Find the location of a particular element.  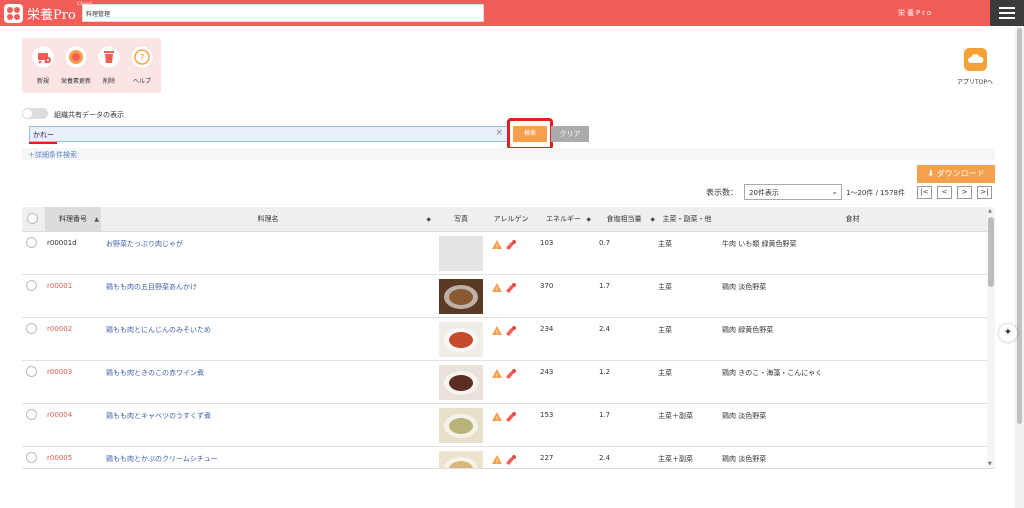

clear-button: クリア is located at coordinates (570, 134).